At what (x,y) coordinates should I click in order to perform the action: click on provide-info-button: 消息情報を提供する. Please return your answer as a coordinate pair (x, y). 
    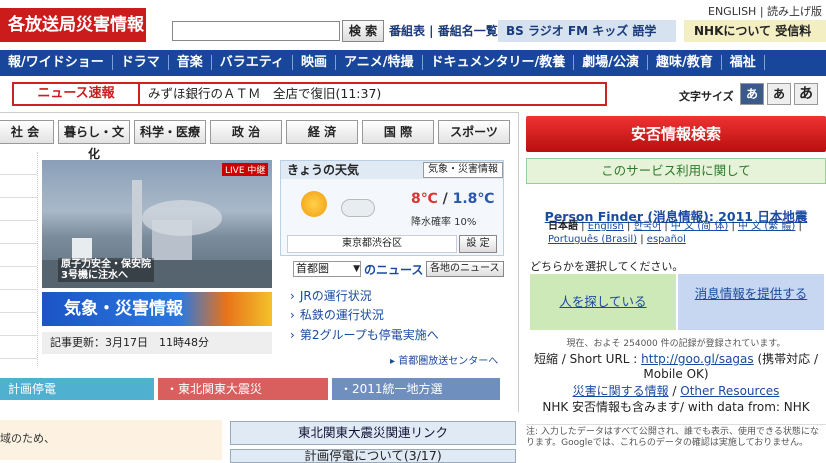
    Looking at the image, I should click on (751, 302).